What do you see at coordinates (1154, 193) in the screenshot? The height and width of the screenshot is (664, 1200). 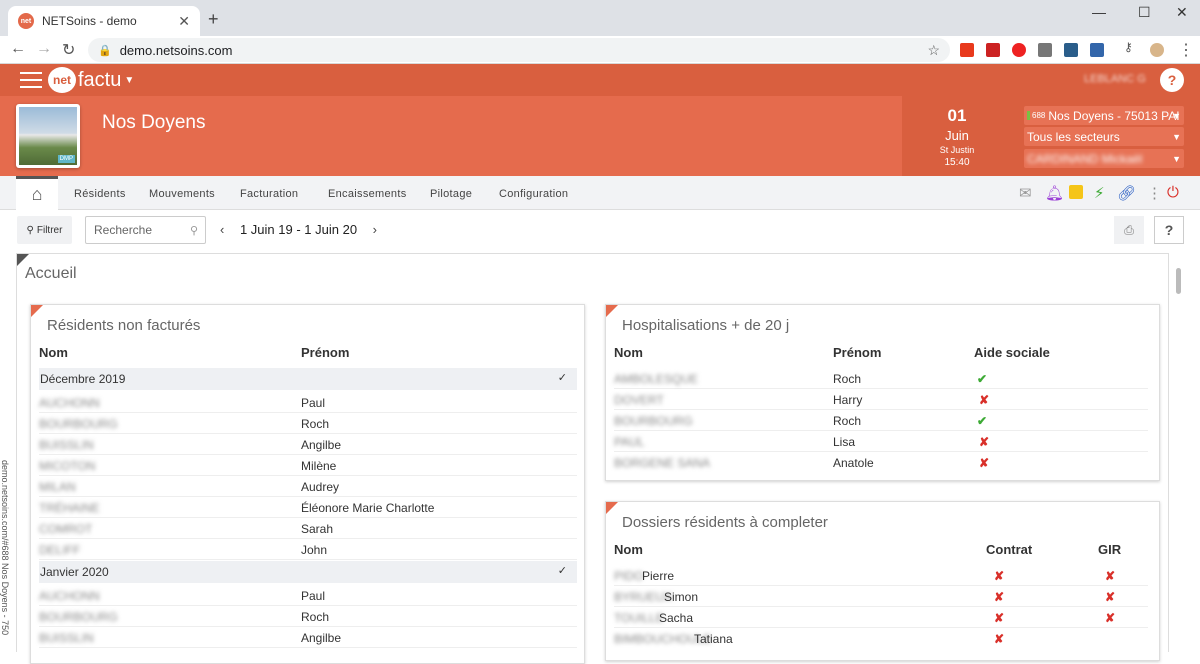 I see `more-vertical-icon: ⋮` at bounding box center [1154, 193].